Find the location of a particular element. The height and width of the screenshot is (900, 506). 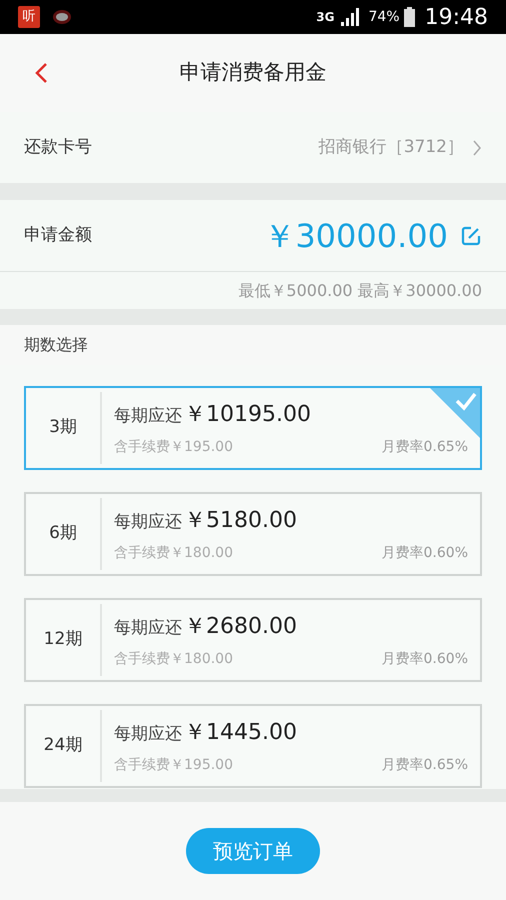

term-option: 6期 每期应还￥5180.00 含手续费￥180.00 月费率0.60% is located at coordinates (253, 534).